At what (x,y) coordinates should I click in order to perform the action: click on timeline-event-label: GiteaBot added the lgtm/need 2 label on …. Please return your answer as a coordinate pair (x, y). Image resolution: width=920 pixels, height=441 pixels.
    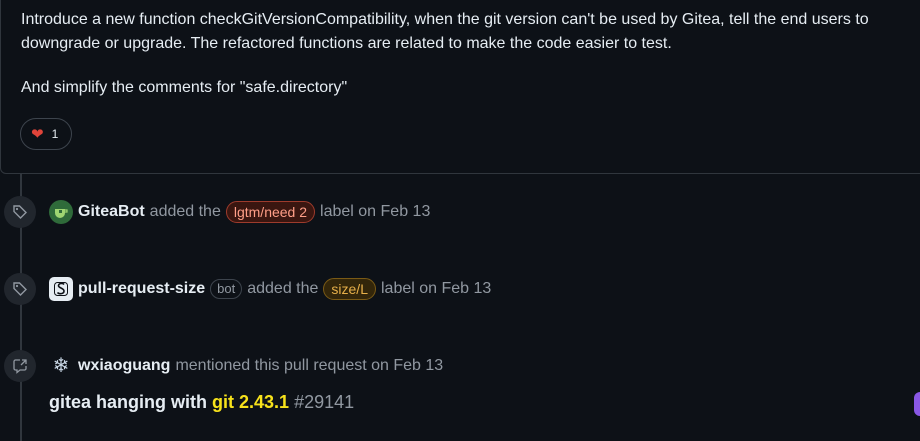
    Looking at the image, I should click on (254, 212).